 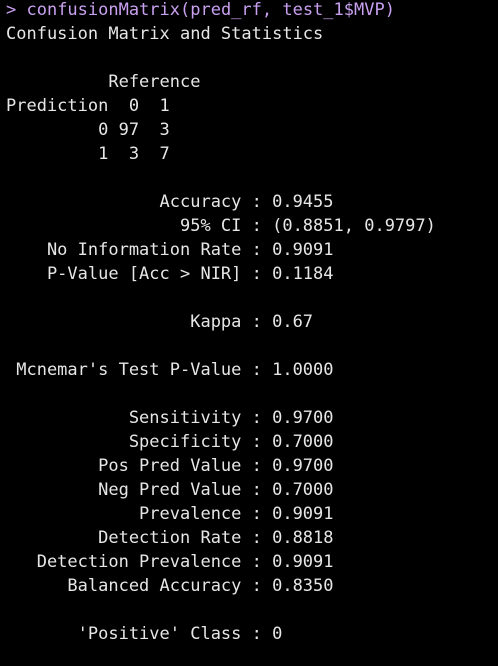 I want to click on stat-95-ci: 95% CI : (0.8851, 0.9797), so click(x=221, y=226).